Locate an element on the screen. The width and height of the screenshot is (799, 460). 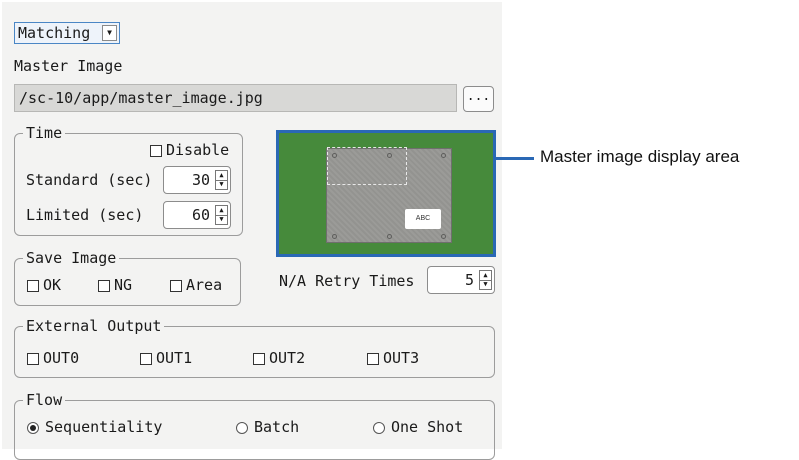
mode-dropdown-value: Matching is located at coordinates (54, 33).